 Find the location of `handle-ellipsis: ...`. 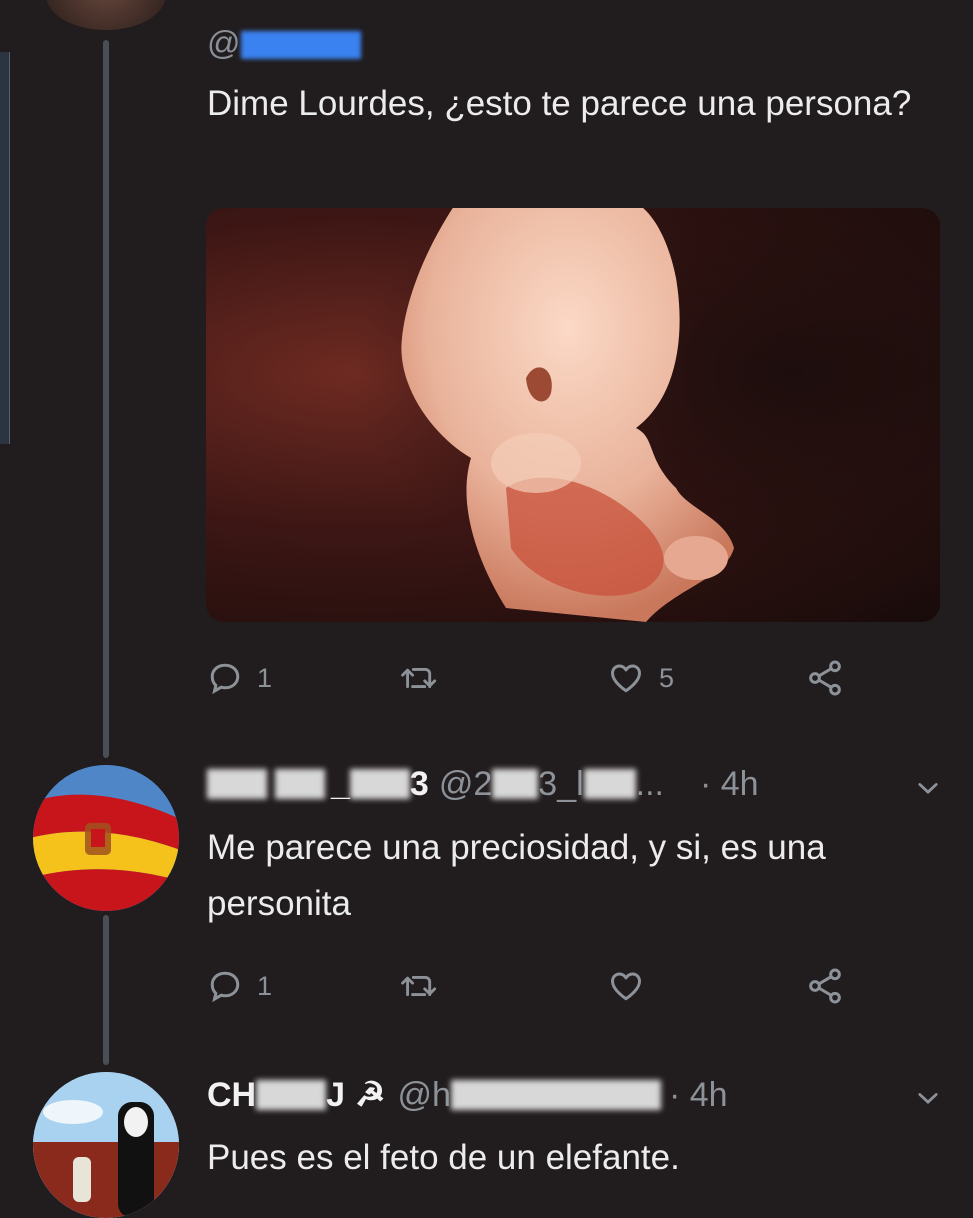

handle-ellipsis: ... is located at coordinates (649, 783).